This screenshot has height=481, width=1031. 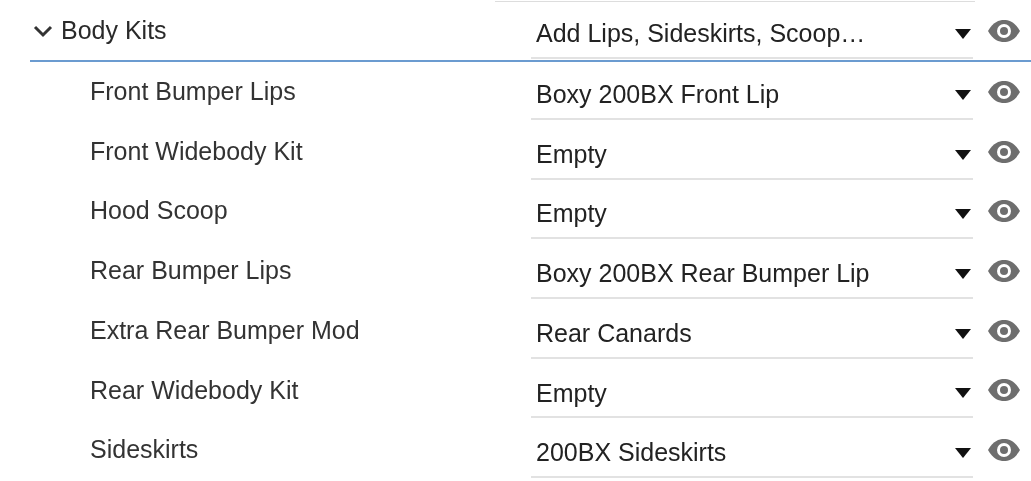 What do you see at coordinates (144, 450) in the screenshot?
I see `option-label: Sideskirts` at bounding box center [144, 450].